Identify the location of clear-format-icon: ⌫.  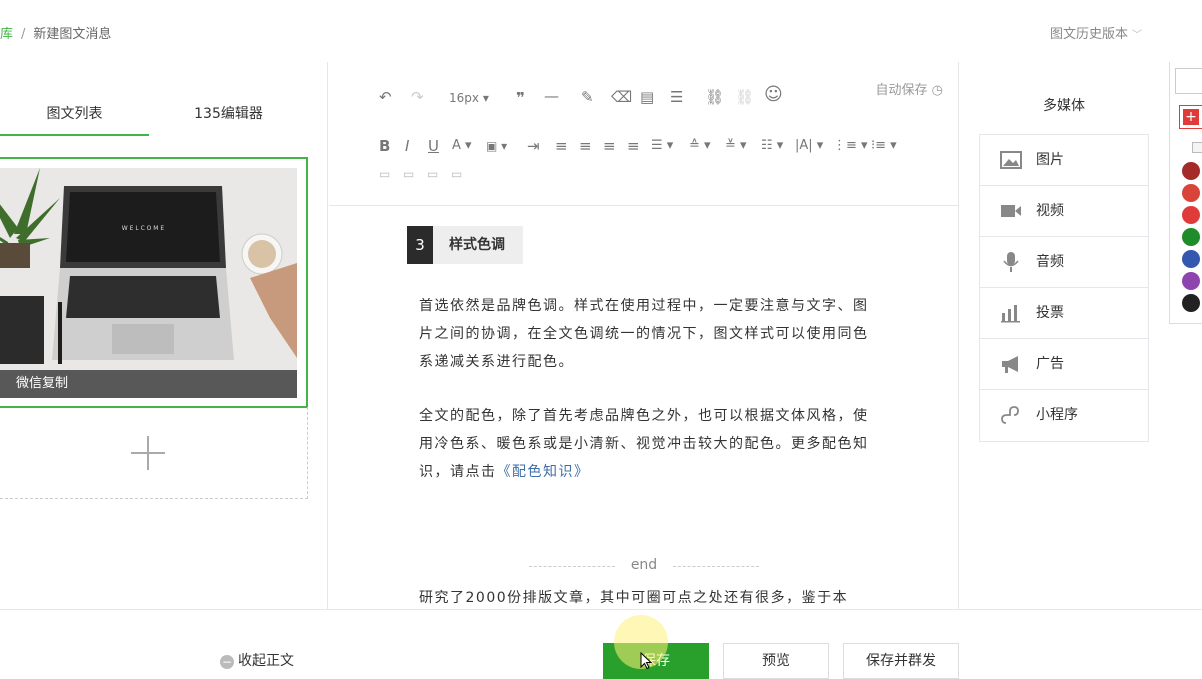
(621, 97).